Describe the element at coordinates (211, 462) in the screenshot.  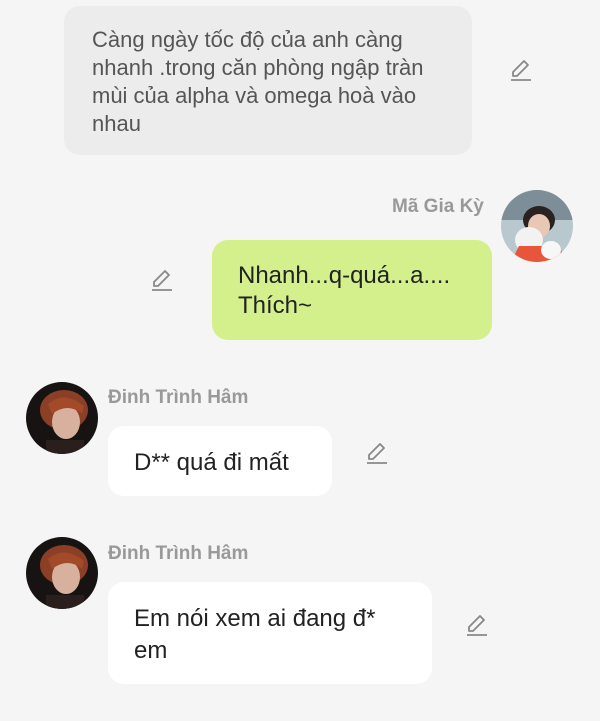
I see `message-text: D** quá đi mất` at that location.